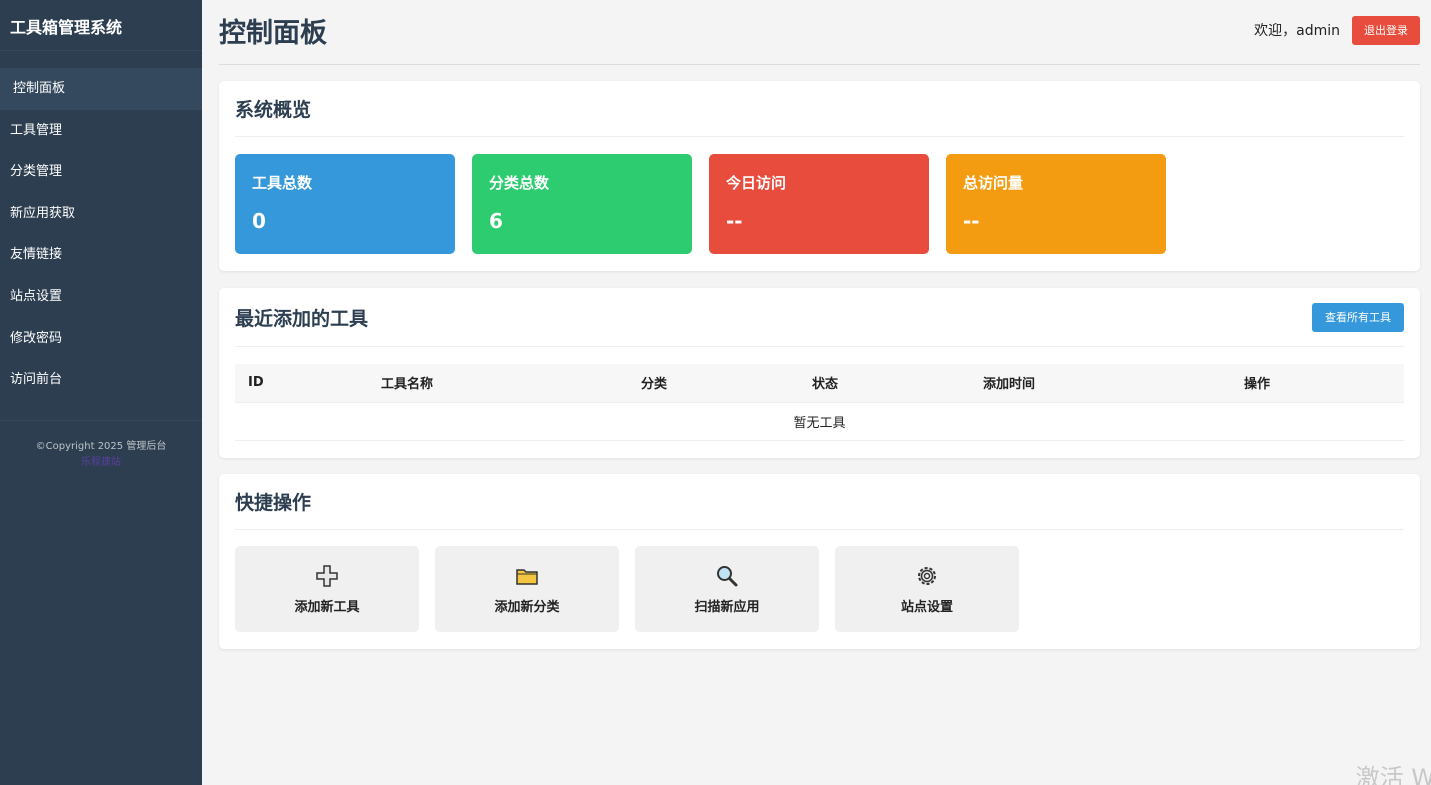 Image resolution: width=1431 pixels, height=785 pixels. Describe the element at coordinates (302, 318) in the screenshot. I see `recent-title: 最近添加的工具` at that location.